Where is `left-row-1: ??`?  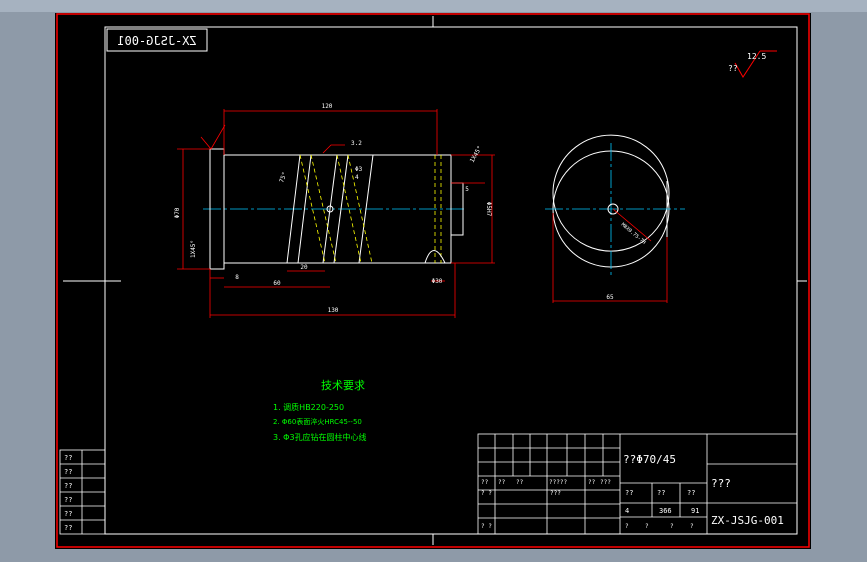 left-row-1: ?? is located at coordinates (68, 458).